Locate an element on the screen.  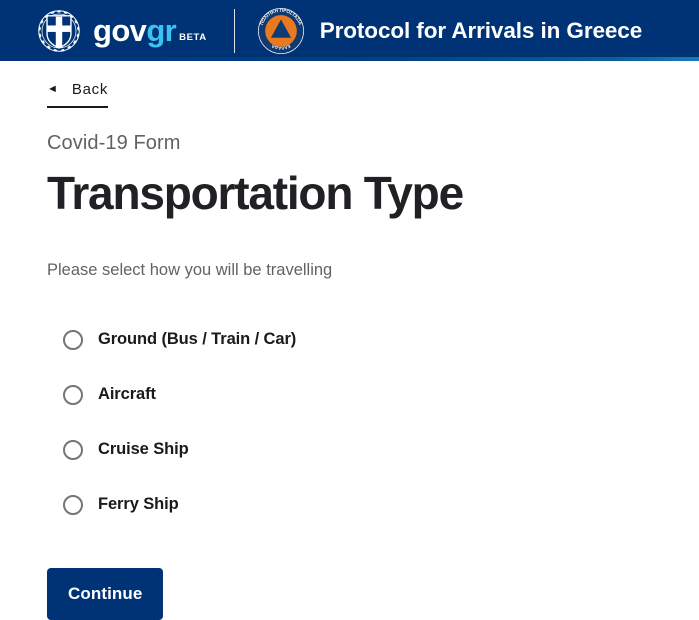
radio-option-label: Cruise Ship is located at coordinates (143, 449).